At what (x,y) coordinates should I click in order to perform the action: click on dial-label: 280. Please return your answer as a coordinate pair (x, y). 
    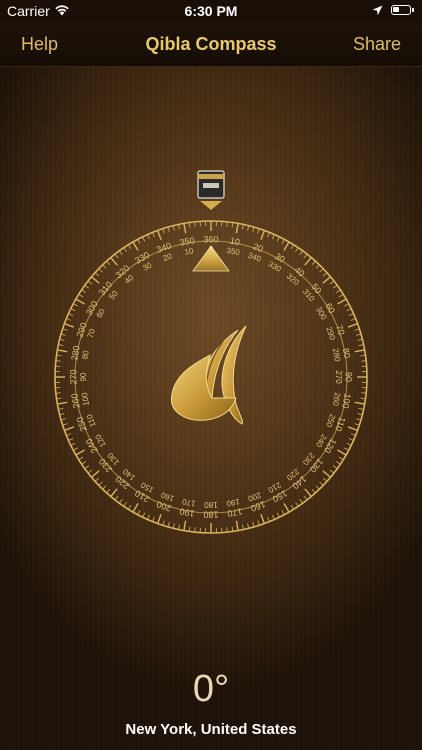
    Looking at the image, I should click on (336, 355).